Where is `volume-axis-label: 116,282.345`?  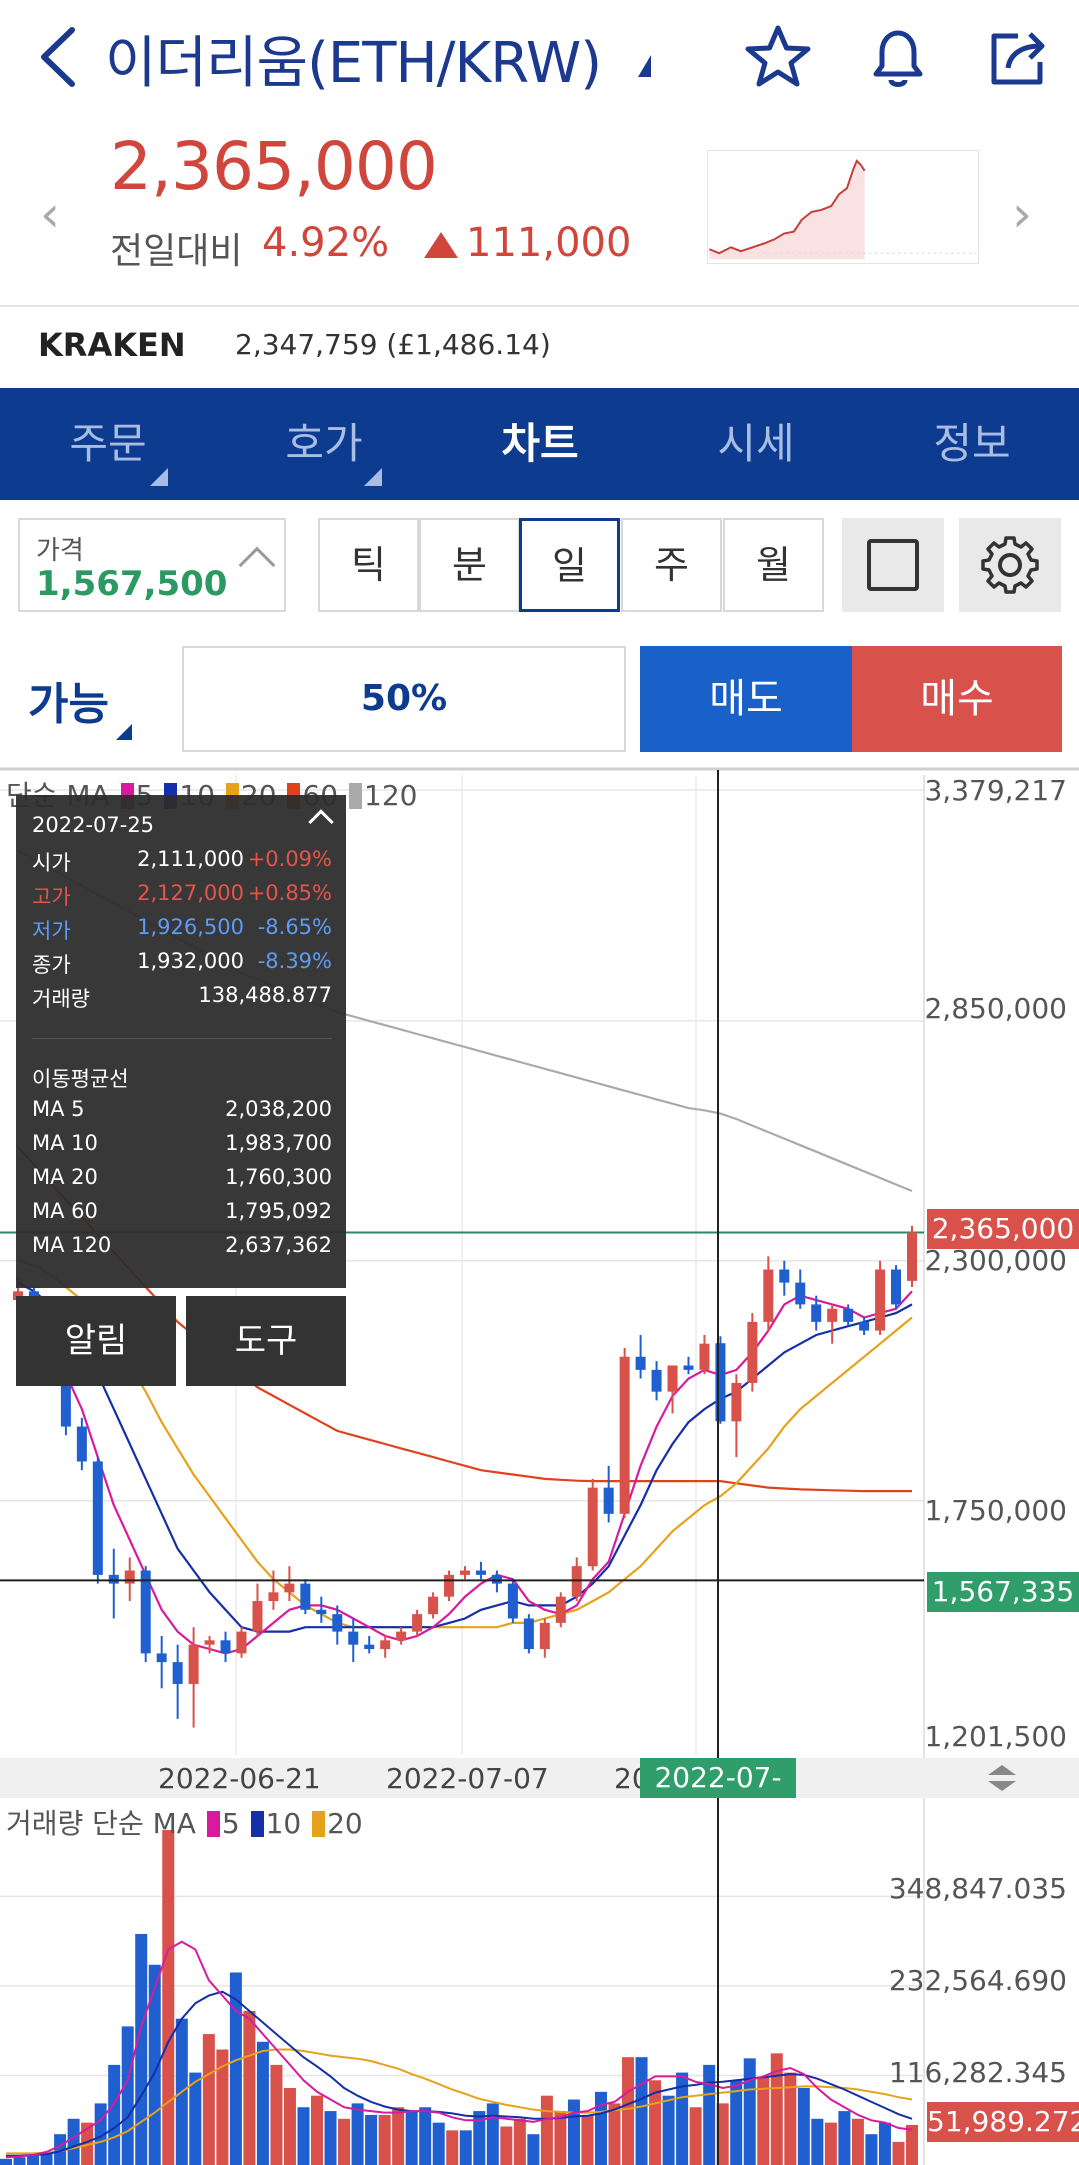 volume-axis-label: 116,282.345 is located at coordinates (977, 2072).